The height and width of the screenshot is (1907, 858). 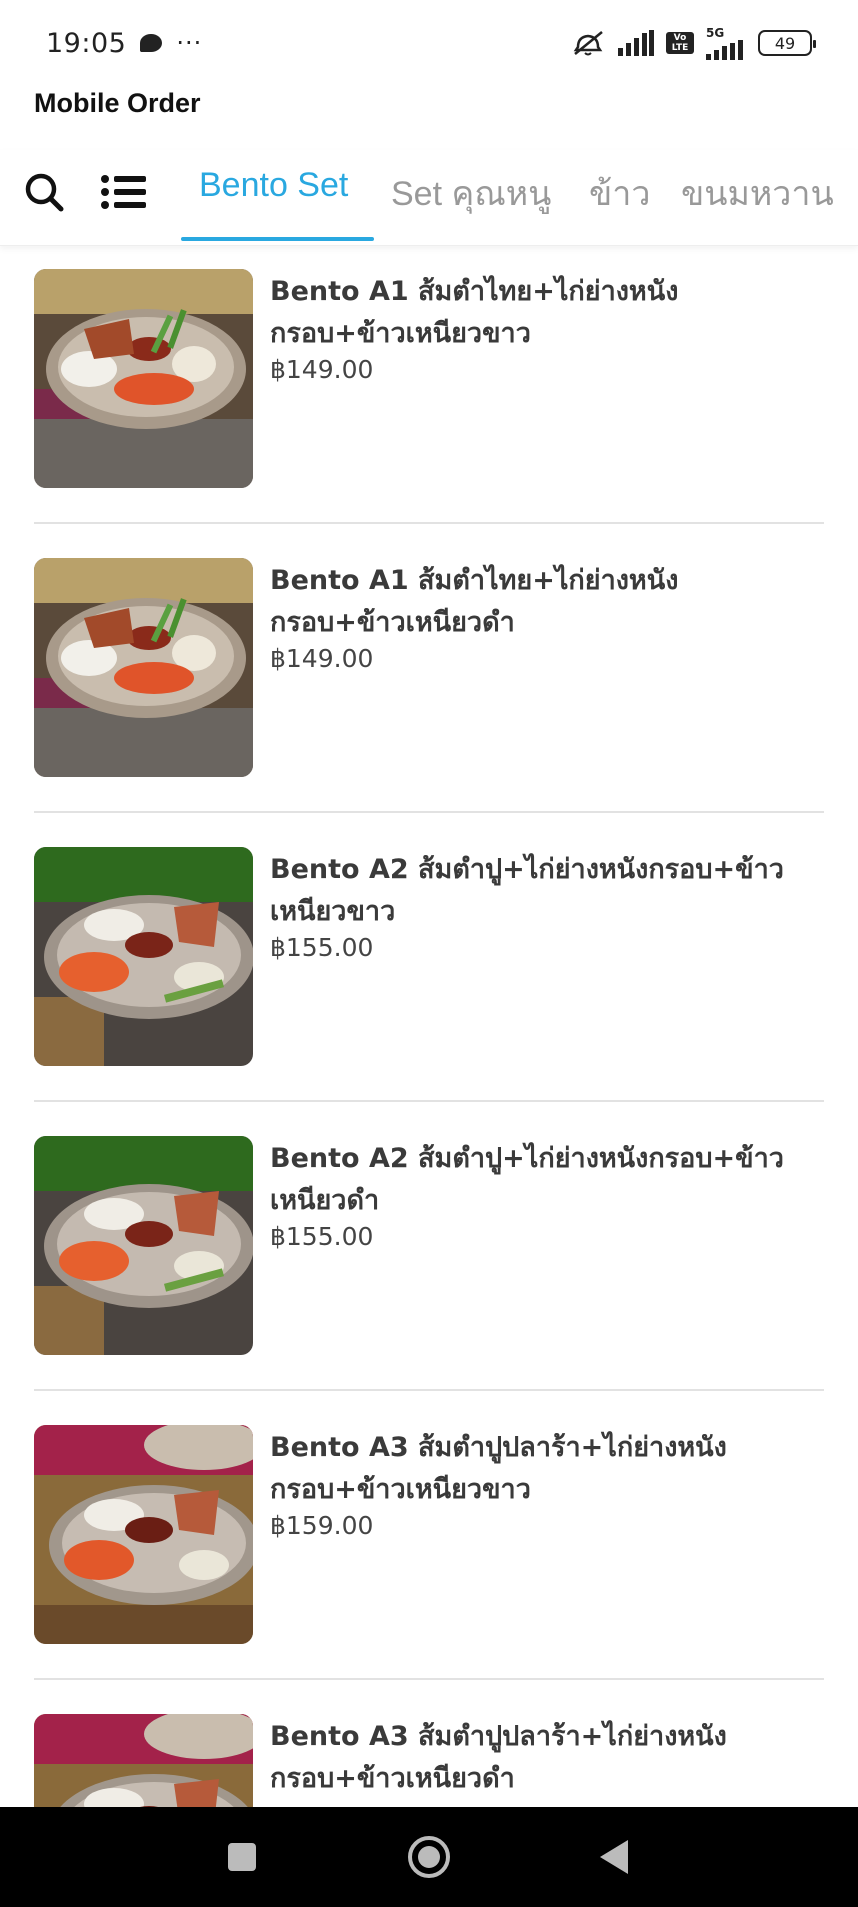 I want to click on signal-5g-icon, so click(x=724, y=50).